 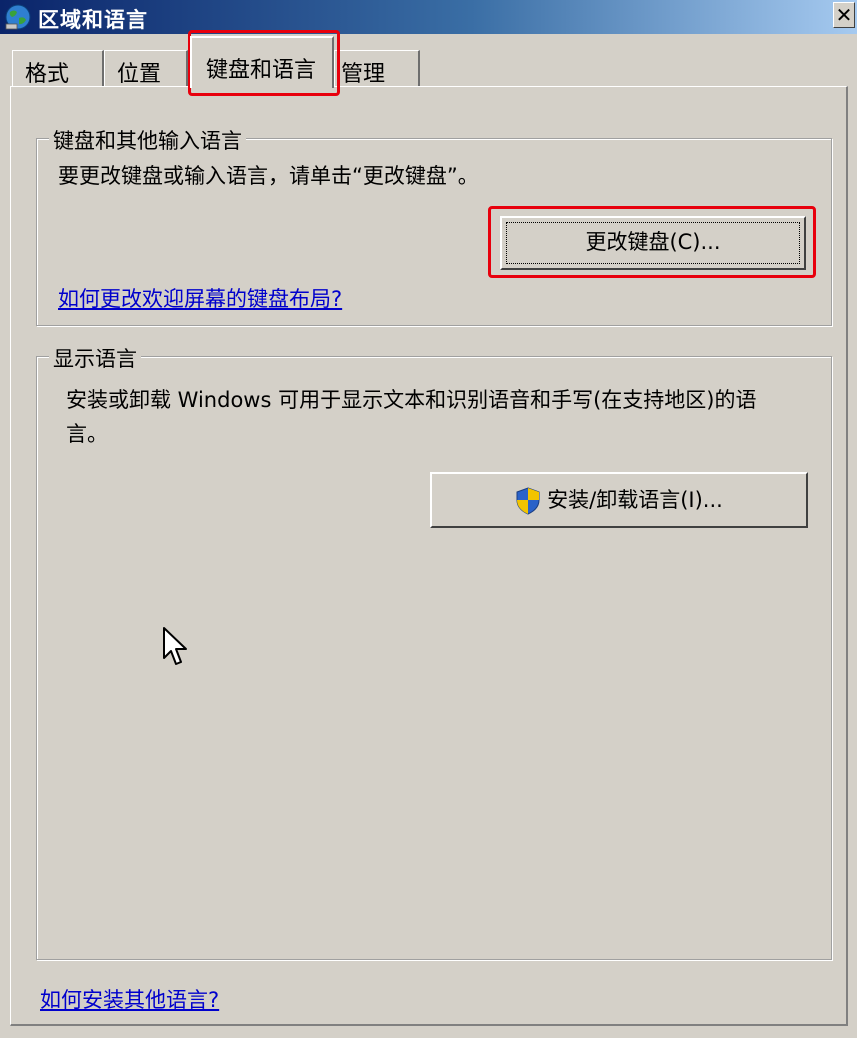 What do you see at coordinates (95, 358) in the screenshot?
I see `display-language-legend: 显示语言` at bounding box center [95, 358].